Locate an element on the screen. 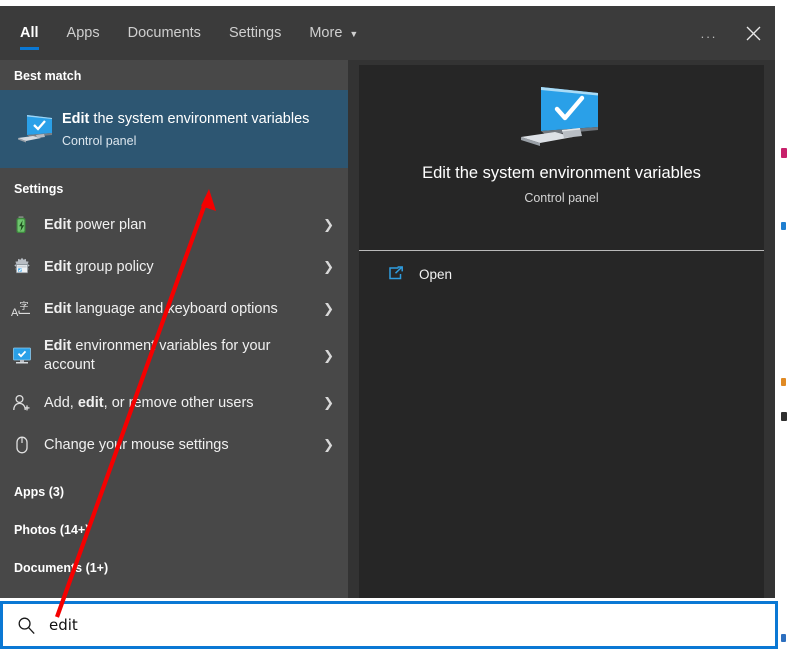 Image resolution: width=790 pixels, height=653 pixels. tab-list: All Apps Documents Settings More ▼ is located at coordinates (189, 33).